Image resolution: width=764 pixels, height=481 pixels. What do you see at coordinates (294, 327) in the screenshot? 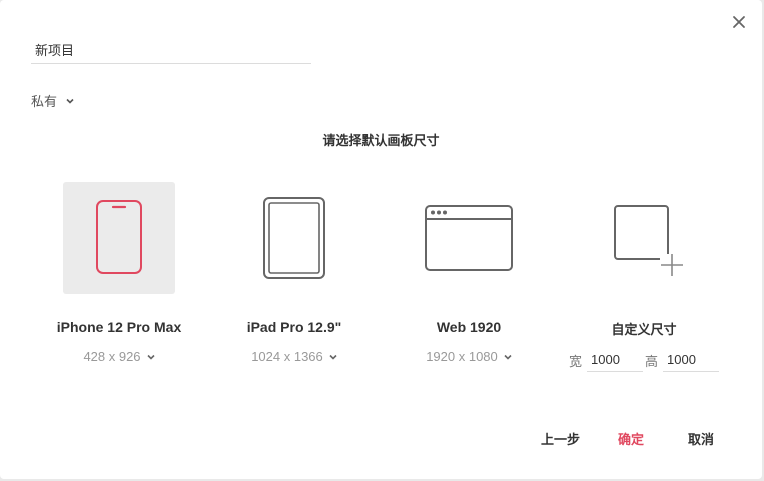
I see `preset-title: iPad Pro 12.9"` at bounding box center [294, 327].